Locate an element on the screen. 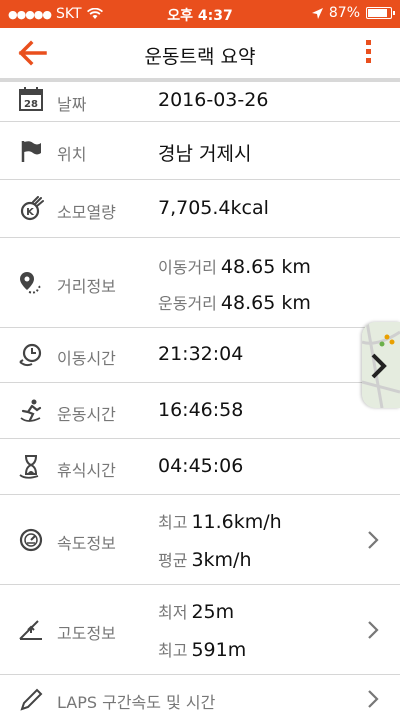 This screenshot has width=400, height=711. map-preview-tab is located at coordinates (381, 365).